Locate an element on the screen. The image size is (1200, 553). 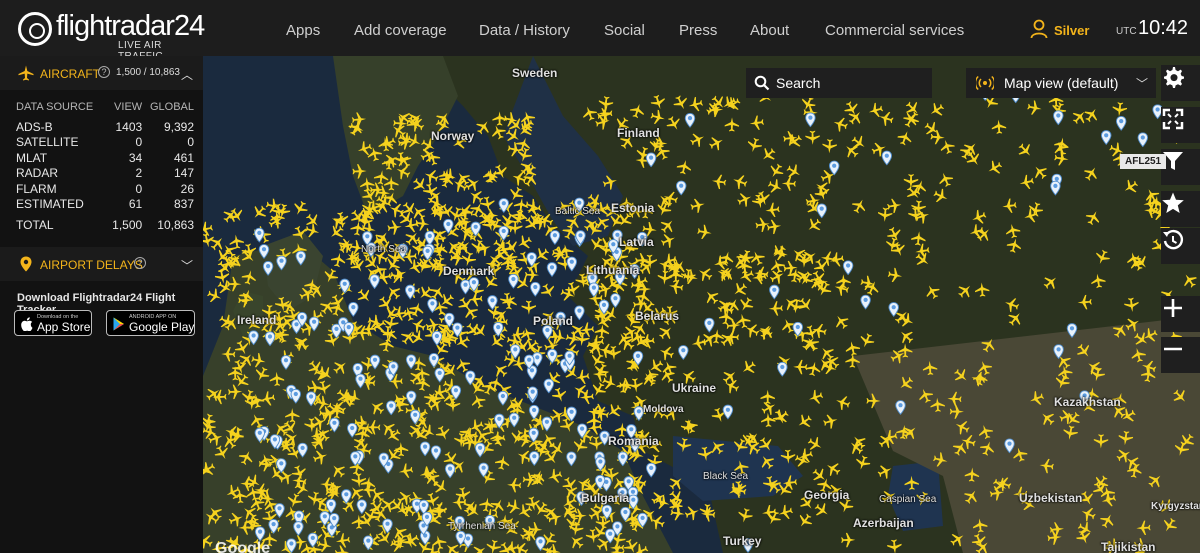
nav-about: About is located at coordinates (769, 30).